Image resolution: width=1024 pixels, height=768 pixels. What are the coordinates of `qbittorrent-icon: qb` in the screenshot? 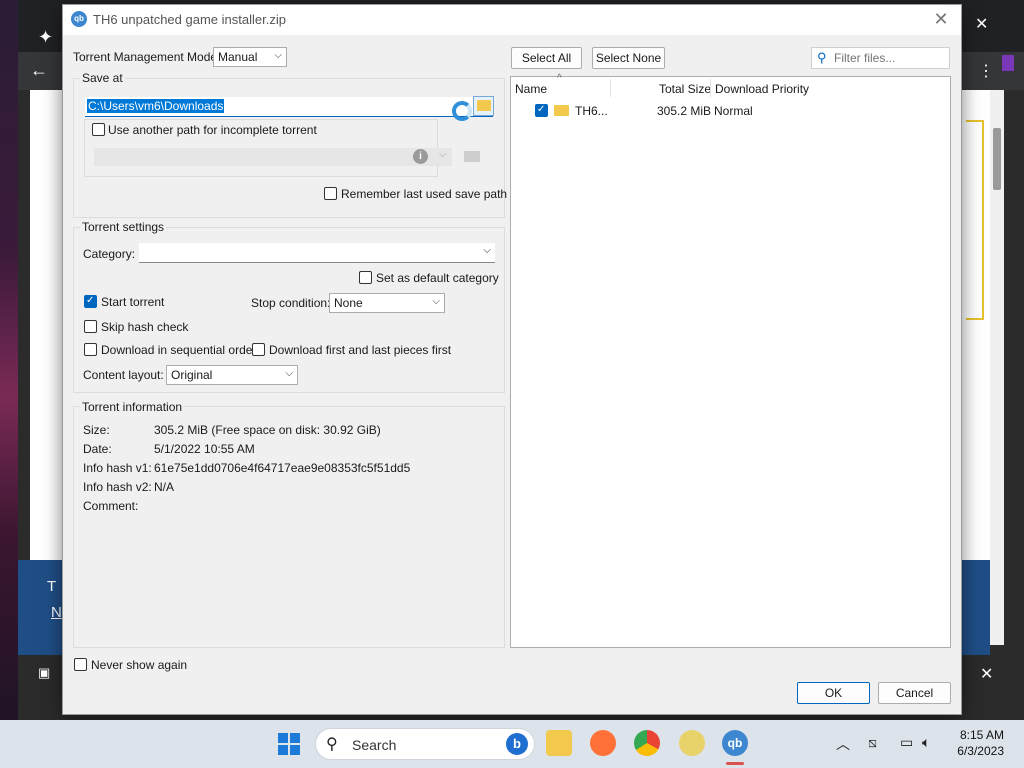 It's located at (79, 19).